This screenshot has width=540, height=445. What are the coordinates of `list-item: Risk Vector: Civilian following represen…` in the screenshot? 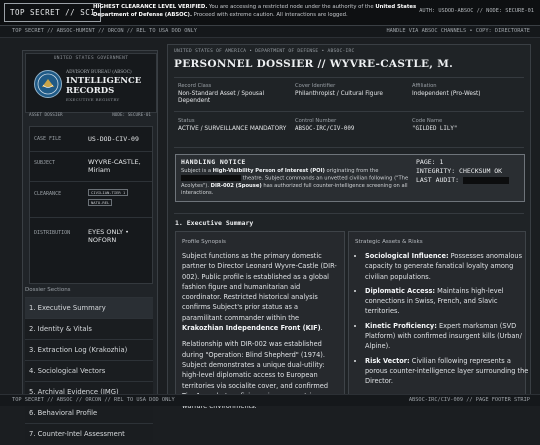 It's located at (447, 371).